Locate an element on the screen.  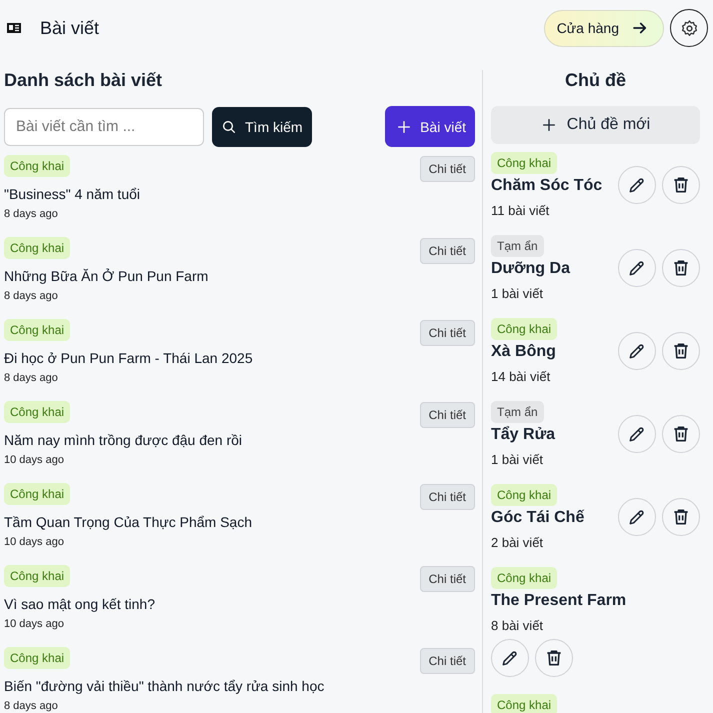
post-title: Những Bữa Ăn Ở Pun Pun Farm is located at coordinates (106, 276).